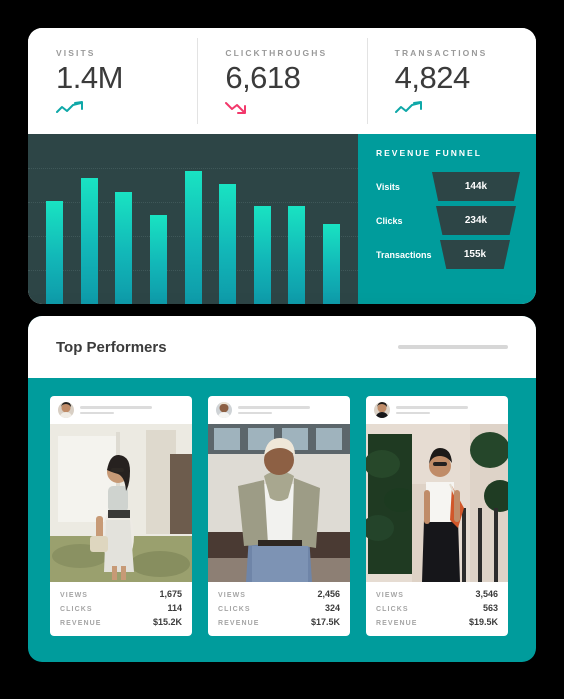 The width and height of the screenshot is (564, 699). I want to click on funnel-row-visits: Visits 144k, so click(449, 186).